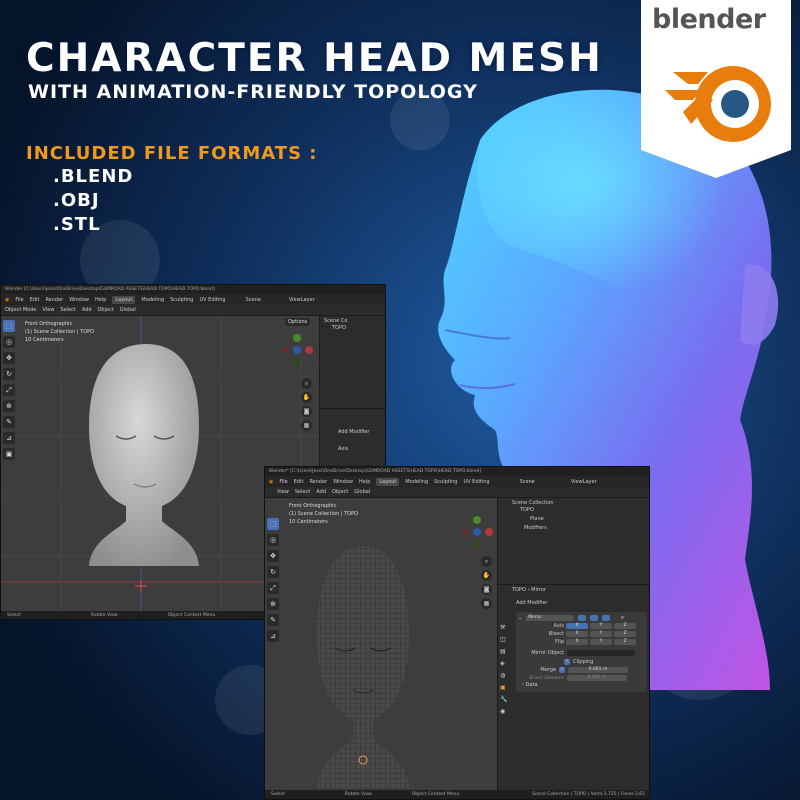 The height and width of the screenshot is (800, 800). I want to click on bisect-x-toggle: X, so click(577, 634).